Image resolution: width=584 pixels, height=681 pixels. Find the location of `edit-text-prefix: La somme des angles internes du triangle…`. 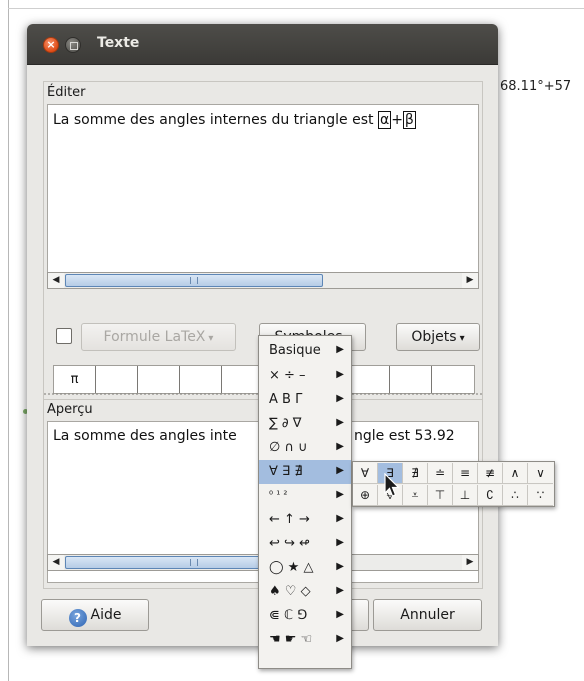

edit-text-prefix: La somme des angles internes du triangle… is located at coordinates (213, 120).